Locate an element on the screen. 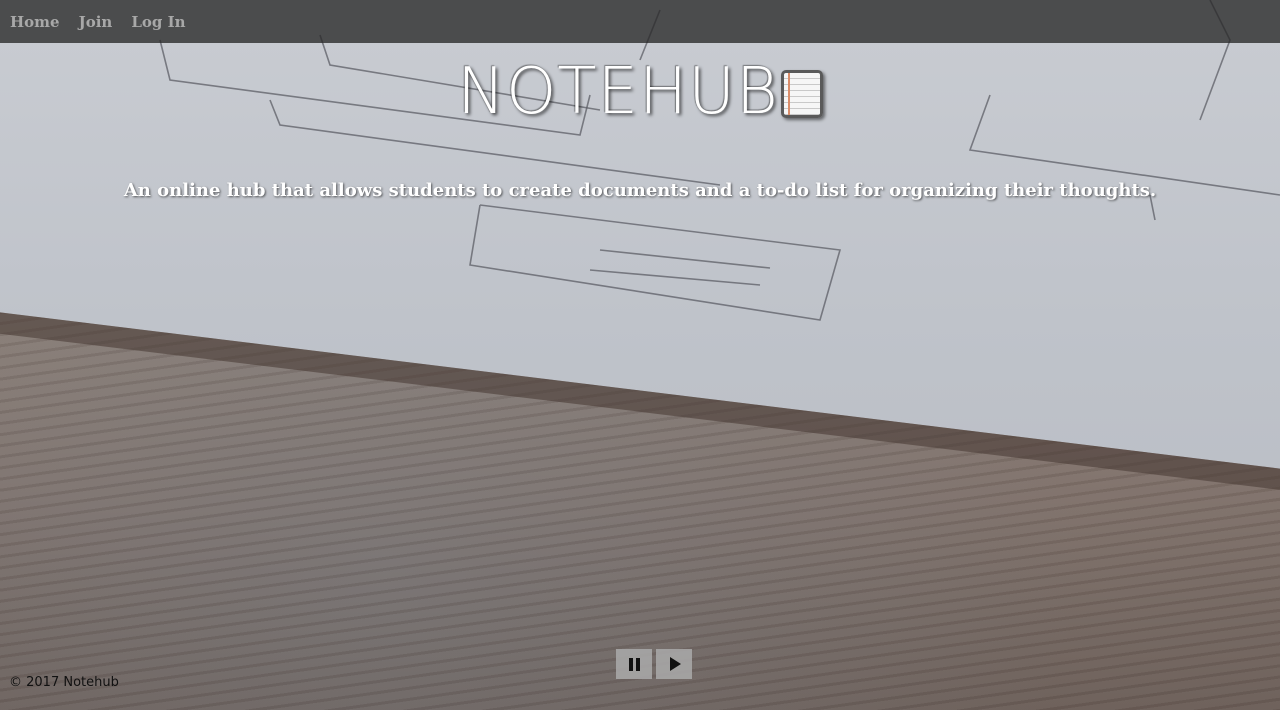  pause-icon is located at coordinates (634, 664).